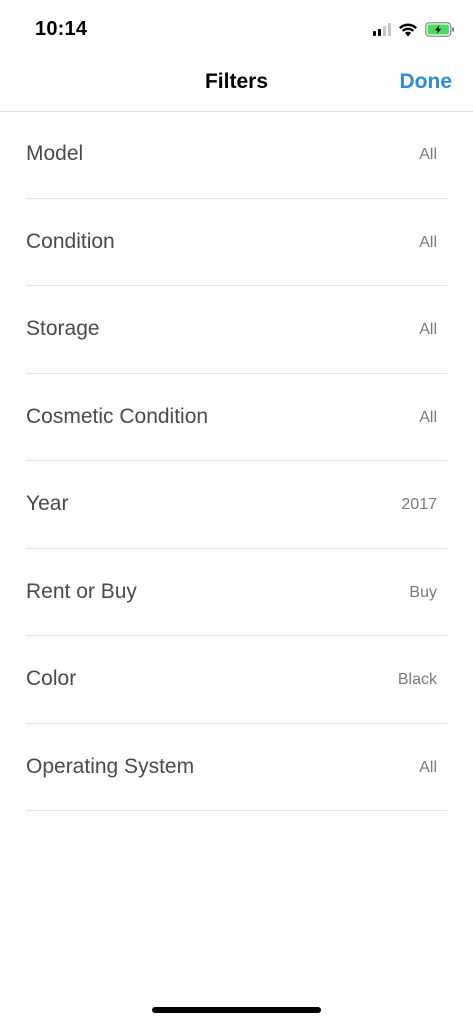 The image size is (473, 1024). What do you see at coordinates (382, 29) in the screenshot?
I see `cellular-signal-icon` at bounding box center [382, 29].